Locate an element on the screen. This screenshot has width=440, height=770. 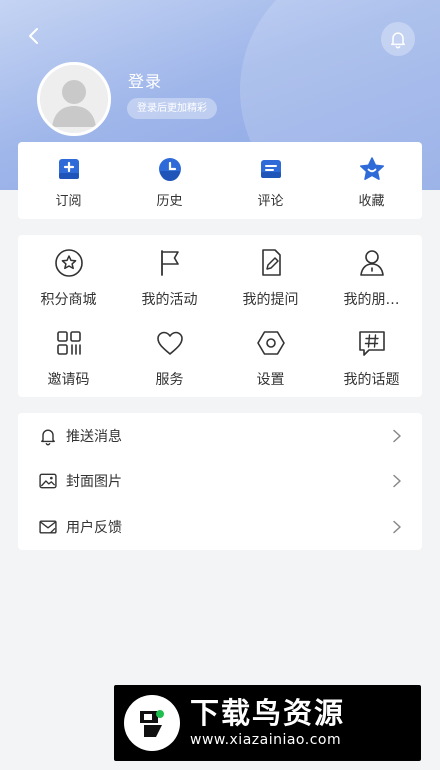
heart-icon is located at coordinates (169, 343).